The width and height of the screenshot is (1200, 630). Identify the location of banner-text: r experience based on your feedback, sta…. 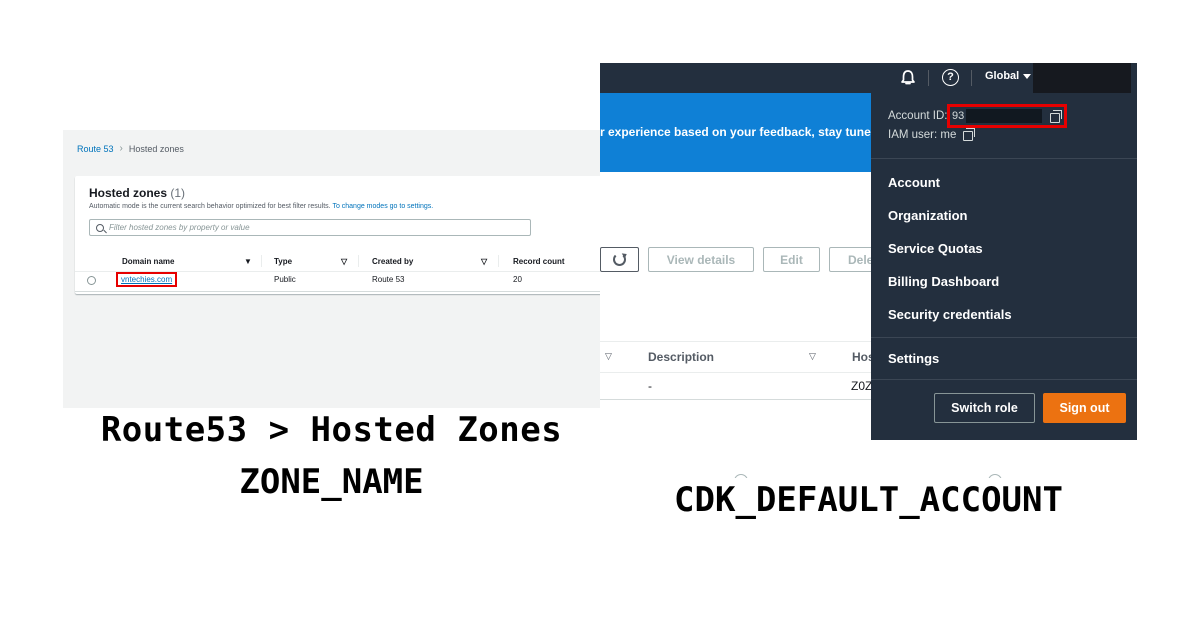
(746, 132).